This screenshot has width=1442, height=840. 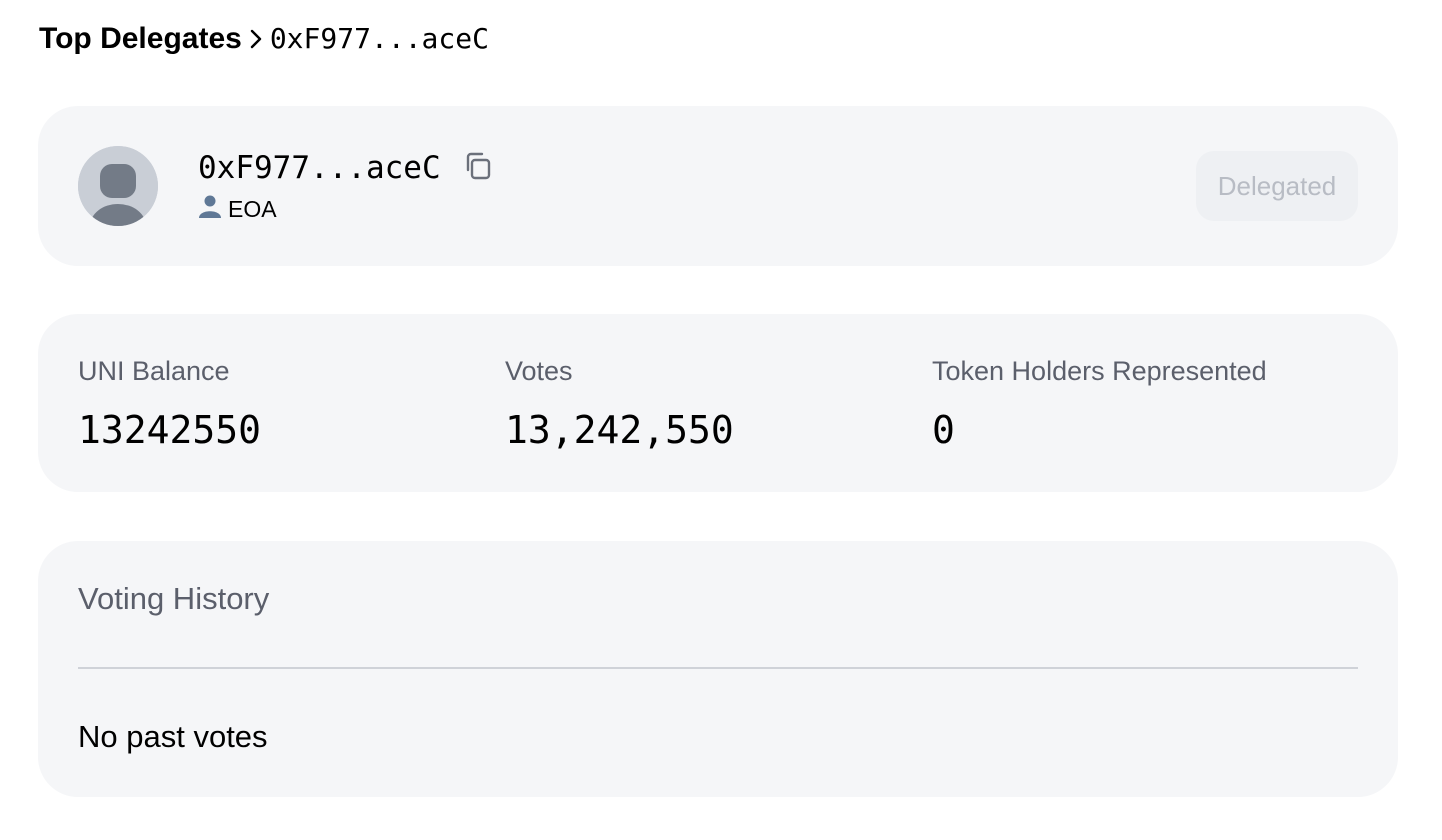 I want to click on chevron-right-icon, so click(x=256, y=39).